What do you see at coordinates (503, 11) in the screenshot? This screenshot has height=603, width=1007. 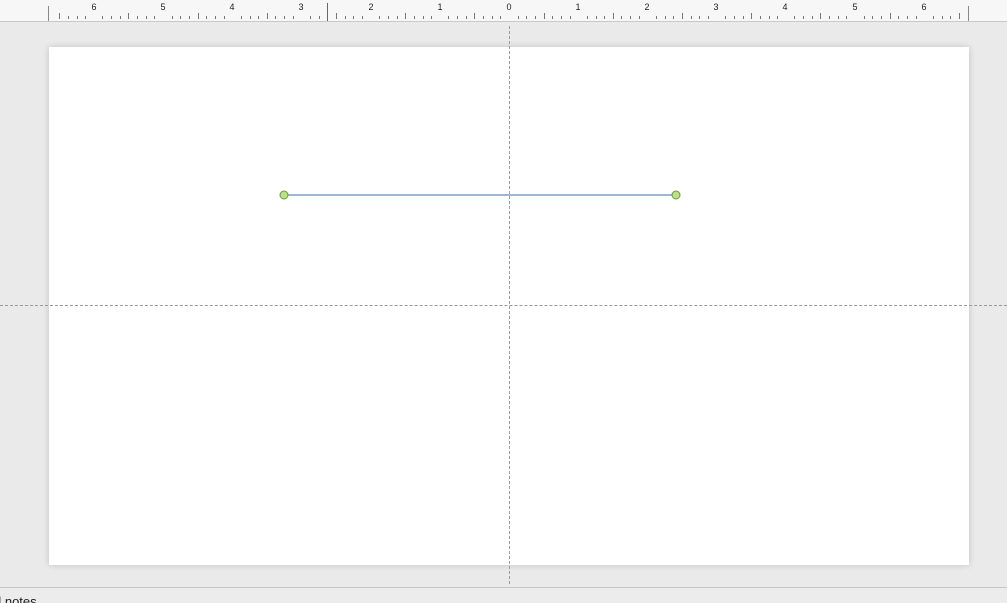 I see `horizontal-ruler: 6 5 4 3 2 1 0 1 2 3 4 5 6` at bounding box center [503, 11].